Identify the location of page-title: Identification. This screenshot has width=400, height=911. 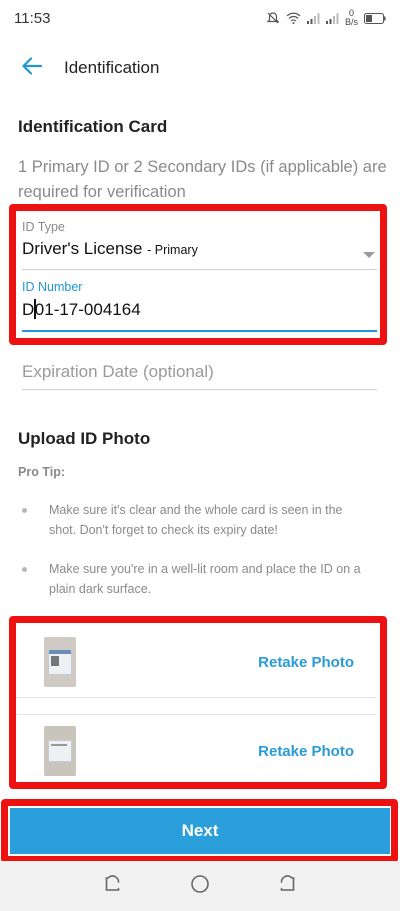
(112, 67).